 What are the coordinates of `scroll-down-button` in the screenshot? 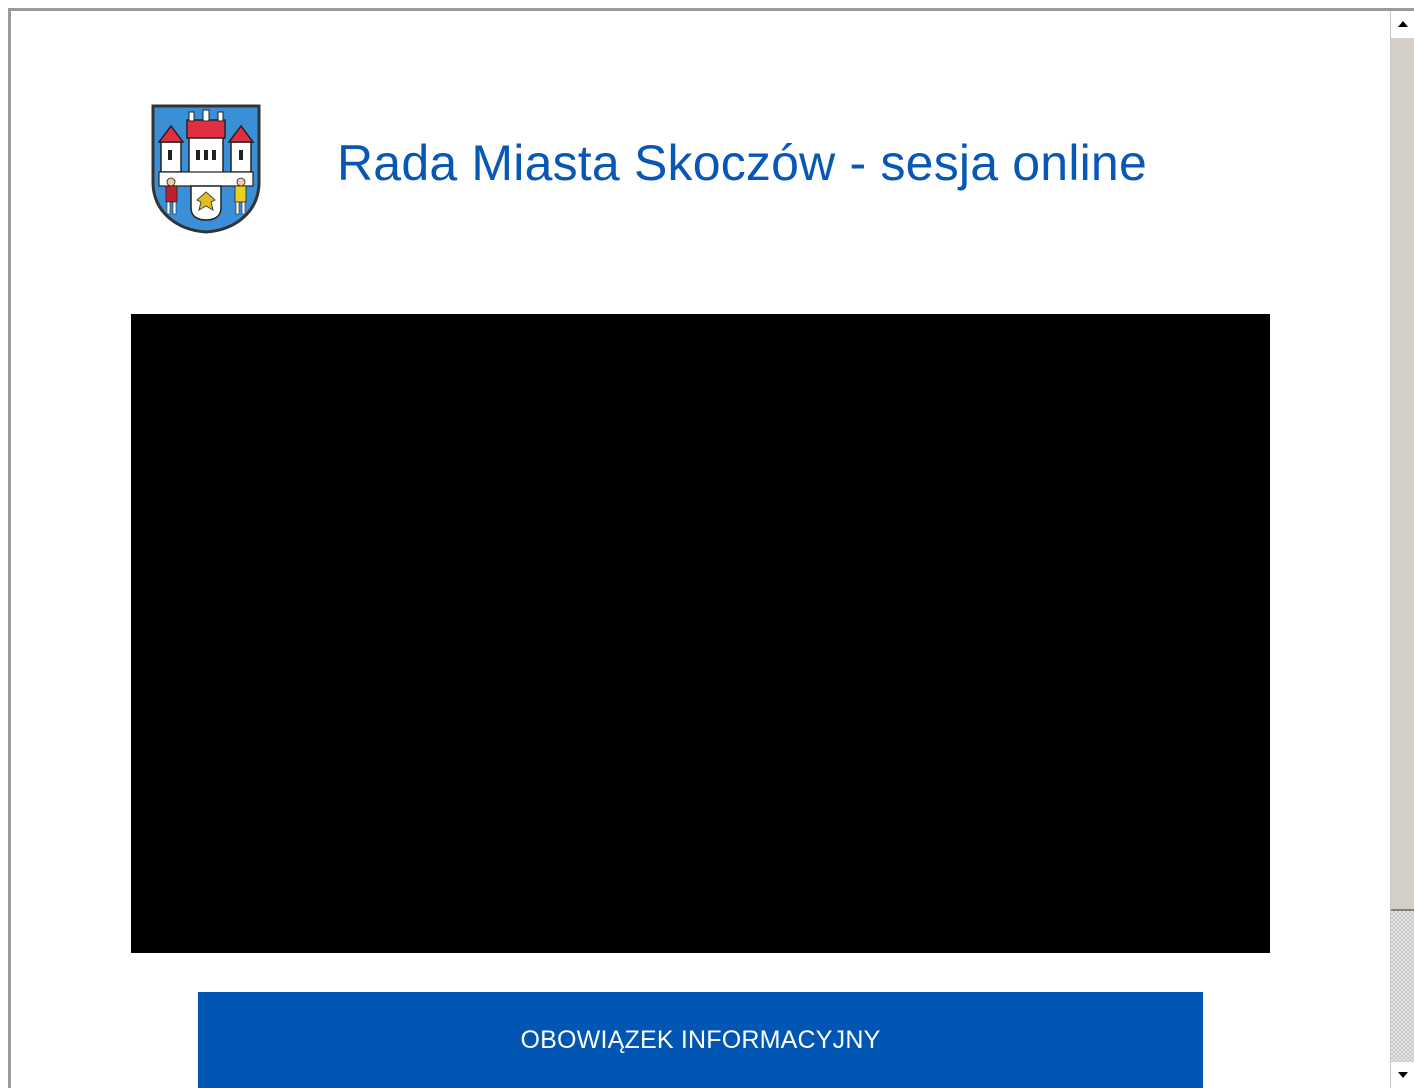 It's located at (1402, 1075).